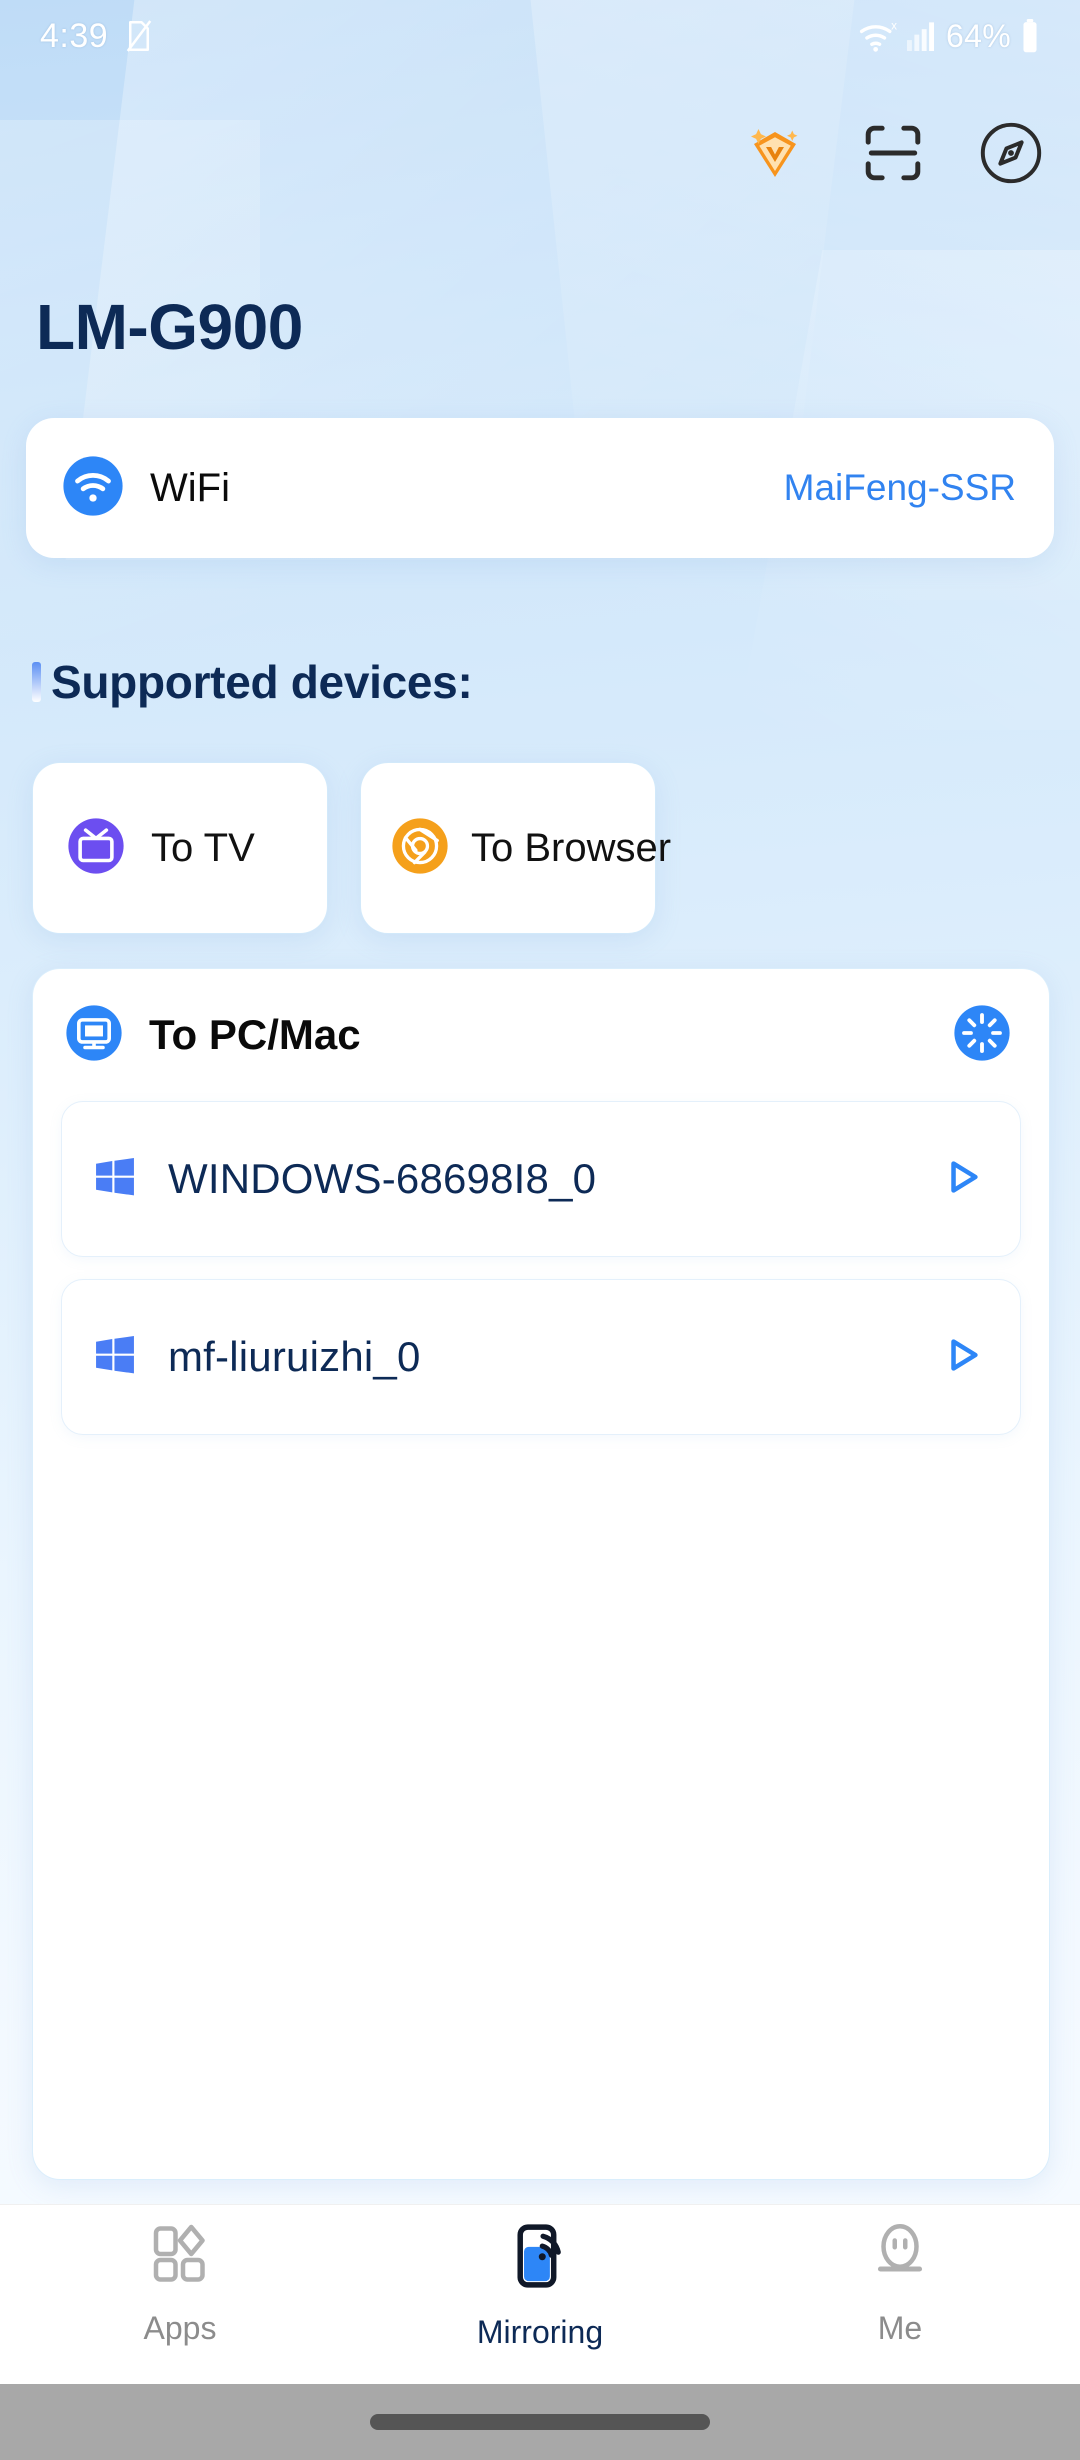 The height and width of the screenshot is (2460, 1080). I want to click on monitor-icon, so click(94, 1035).